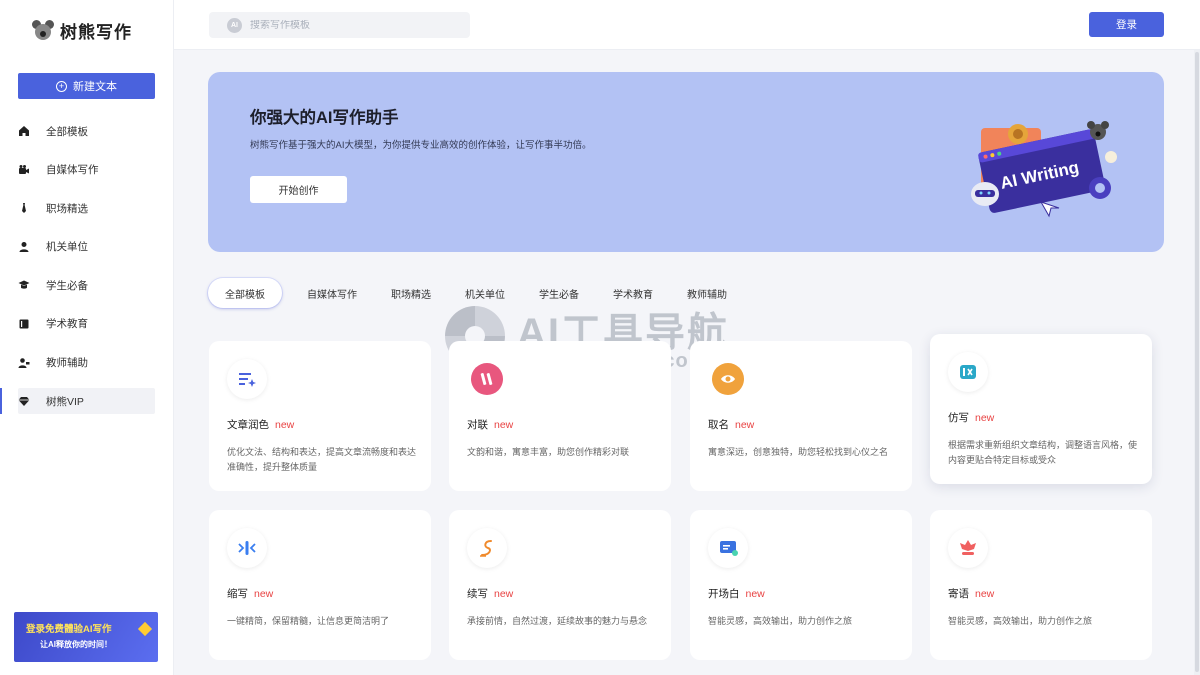 Image resolution: width=1200 pixels, height=675 pixels. I want to click on promo-line2: 让AI释放你的时间！, so click(76, 644).